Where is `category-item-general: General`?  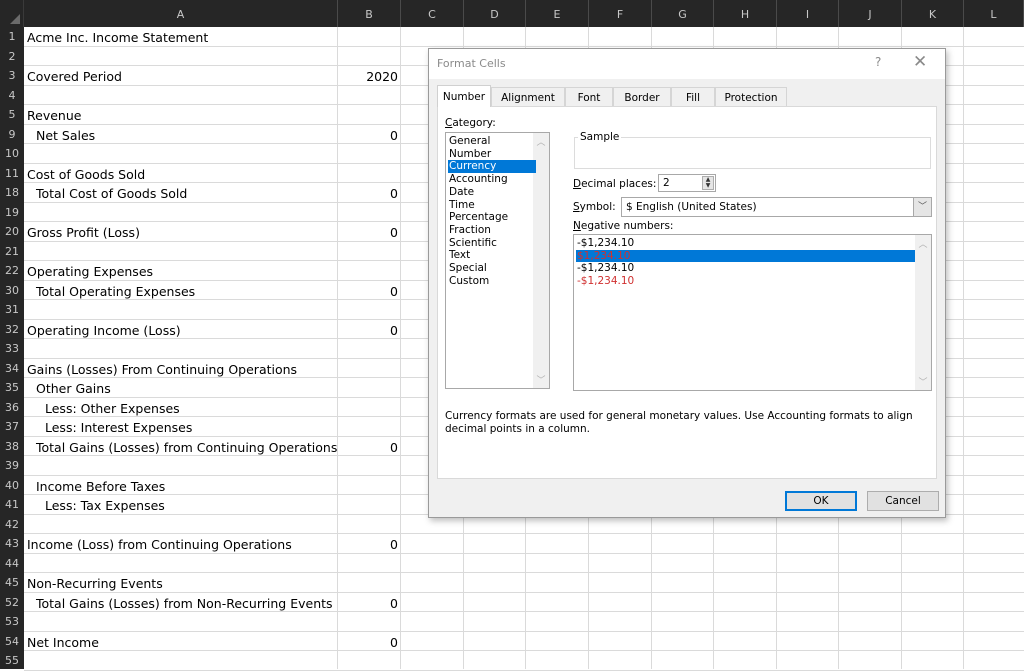
category-item-general: General is located at coordinates (492, 141).